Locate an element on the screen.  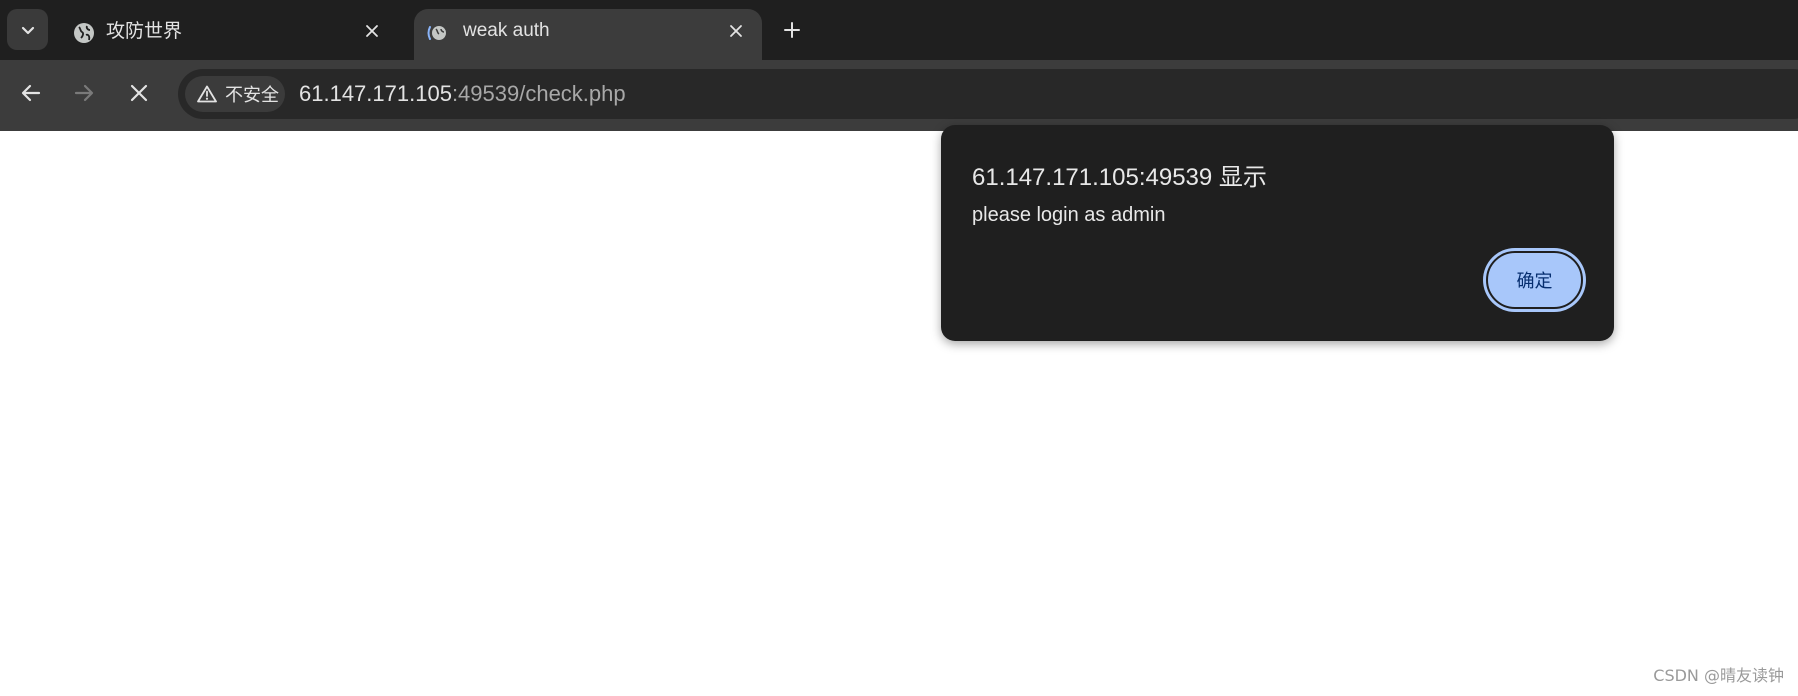
arrow-right-icon is located at coordinates (84, 93).